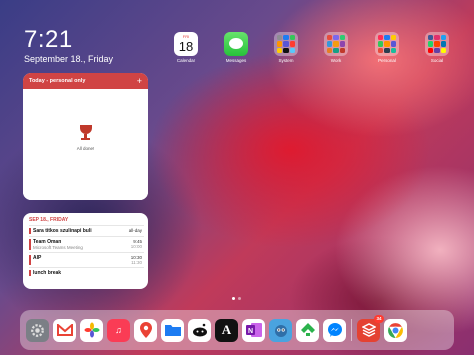 The height and width of the screenshot is (355, 474). Describe the element at coordinates (253, 330) in the screenshot. I see `onenote-icon: N` at that location.